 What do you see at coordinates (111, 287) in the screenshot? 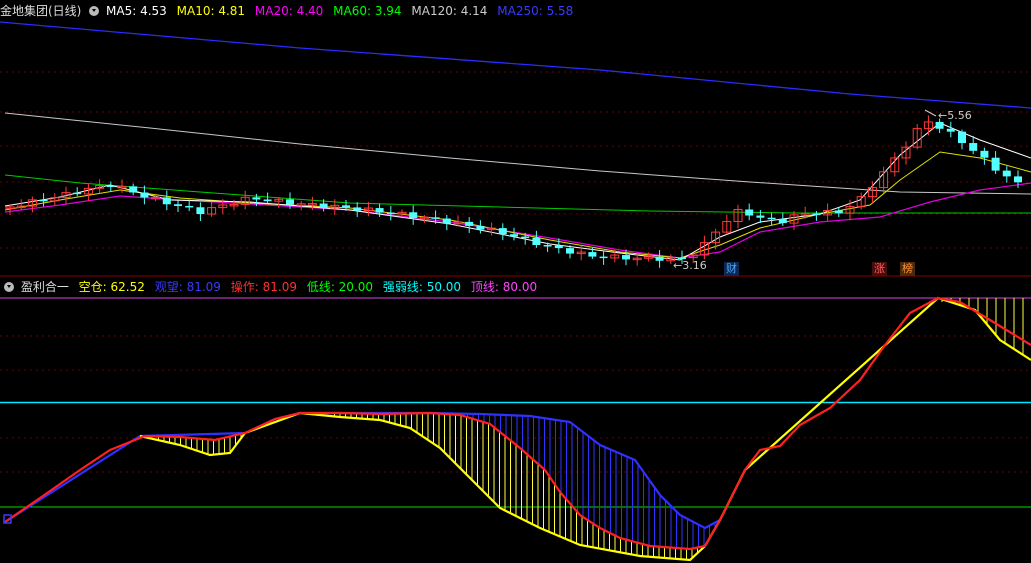
I see `legend-kongcang: 空仓: 62.52` at bounding box center [111, 287].